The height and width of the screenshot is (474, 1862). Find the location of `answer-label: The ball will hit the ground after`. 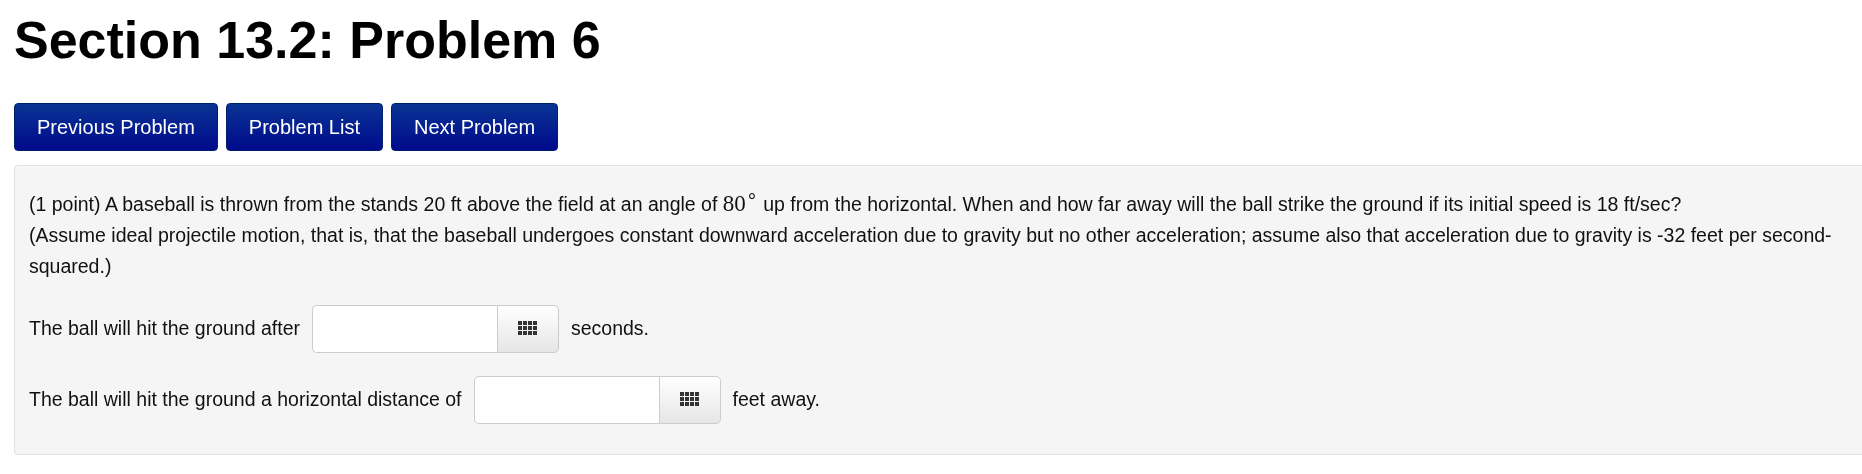

answer-label: The ball will hit the ground after is located at coordinates (164, 329).